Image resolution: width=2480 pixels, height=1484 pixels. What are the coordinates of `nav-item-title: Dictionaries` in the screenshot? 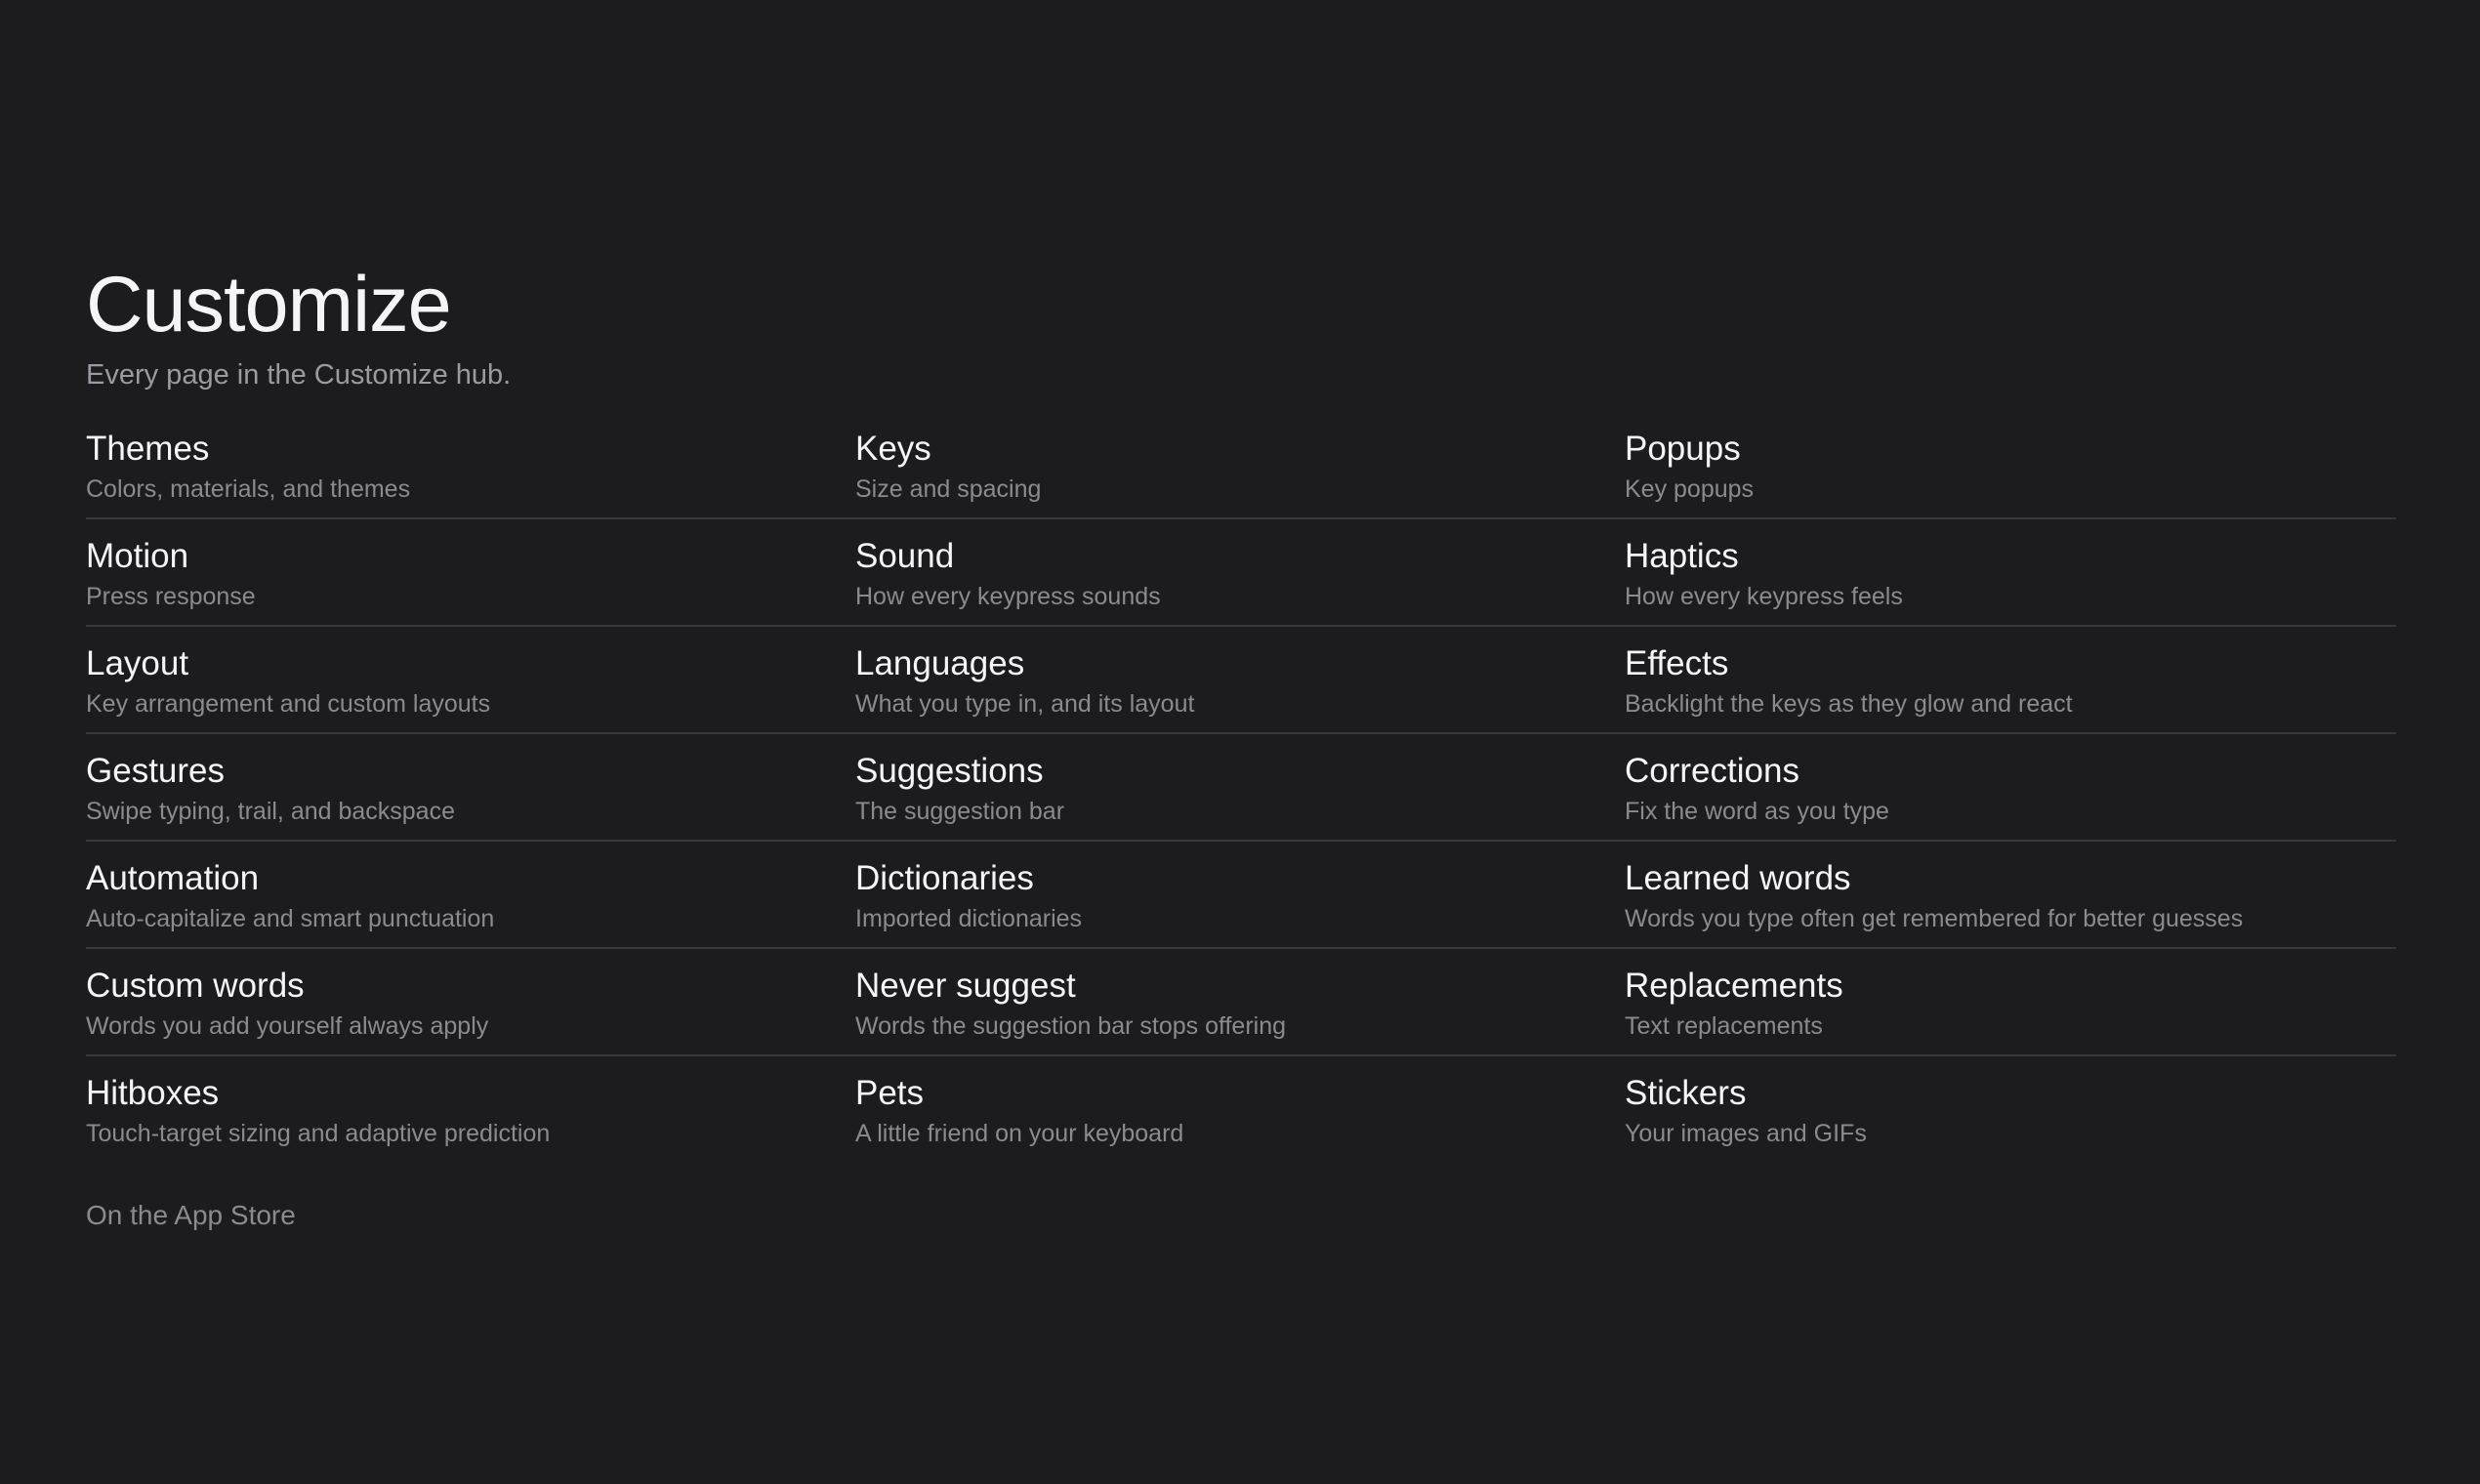 It's located at (945, 878).